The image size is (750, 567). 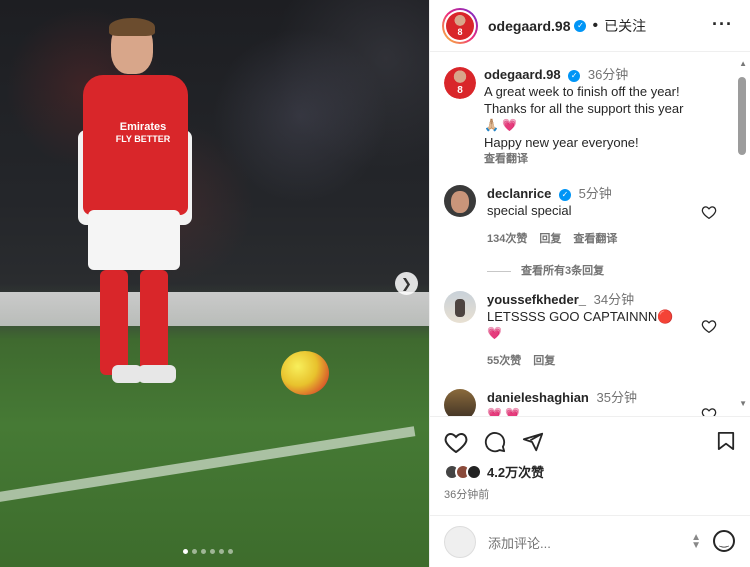 What do you see at coordinates (595, 238) in the screenshot?
I see `translate-button: 查看翻译` at bounding box center [595, 238].